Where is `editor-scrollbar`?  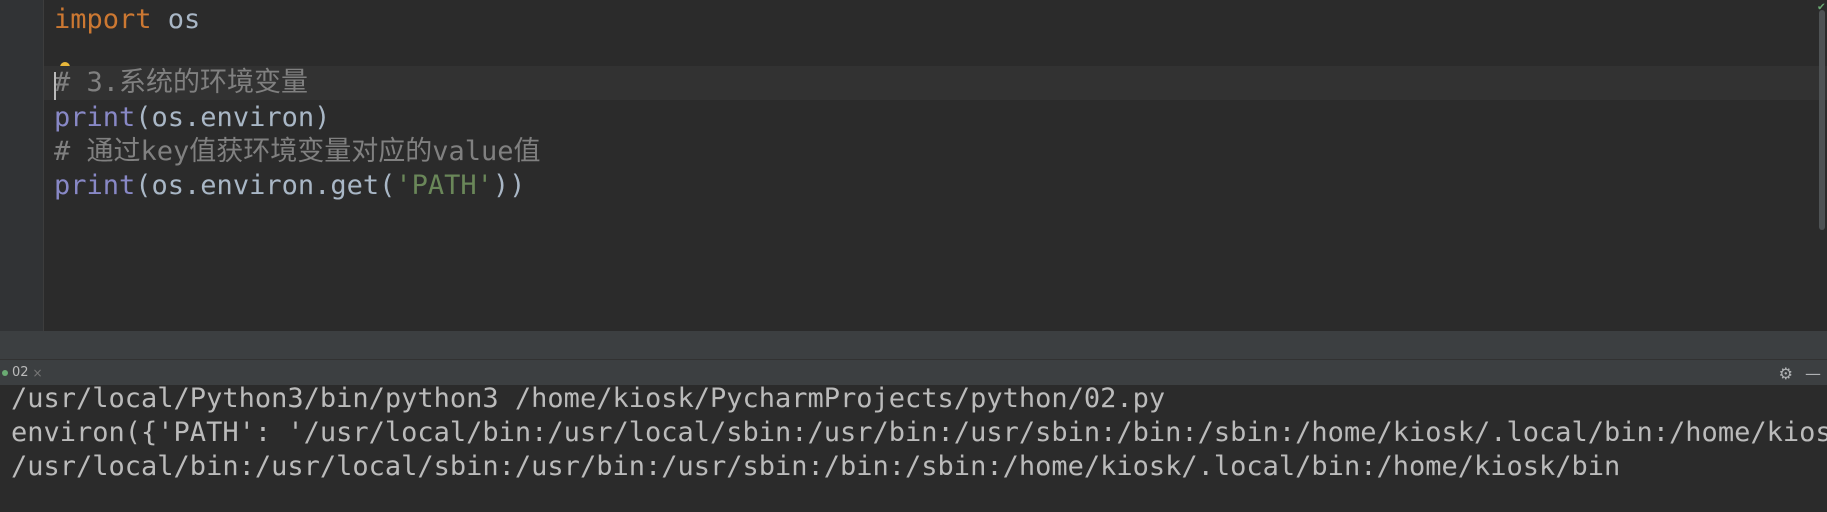 editor-scrollbar is located at coordinates (1822, 120).